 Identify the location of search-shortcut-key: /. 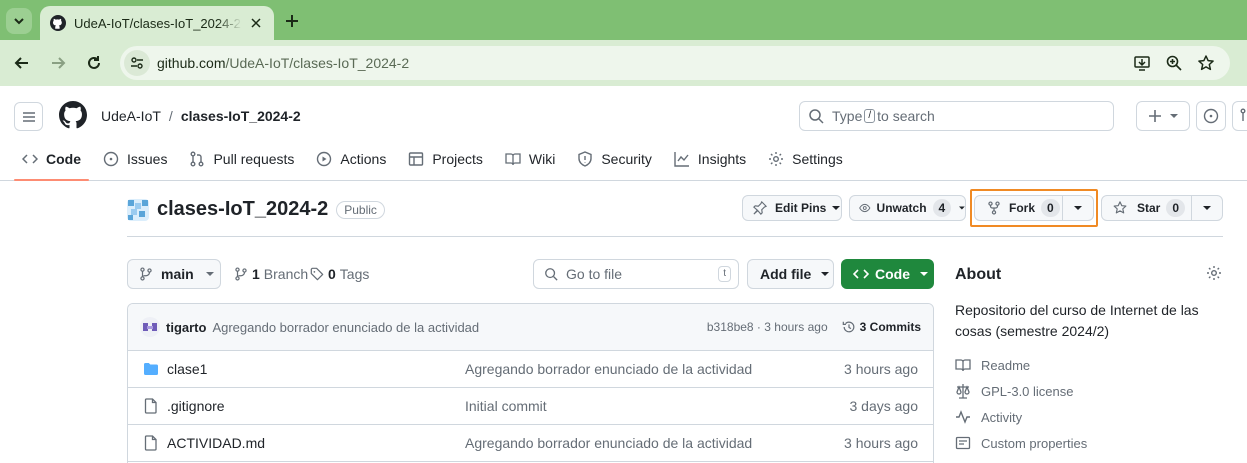
(870, 116).